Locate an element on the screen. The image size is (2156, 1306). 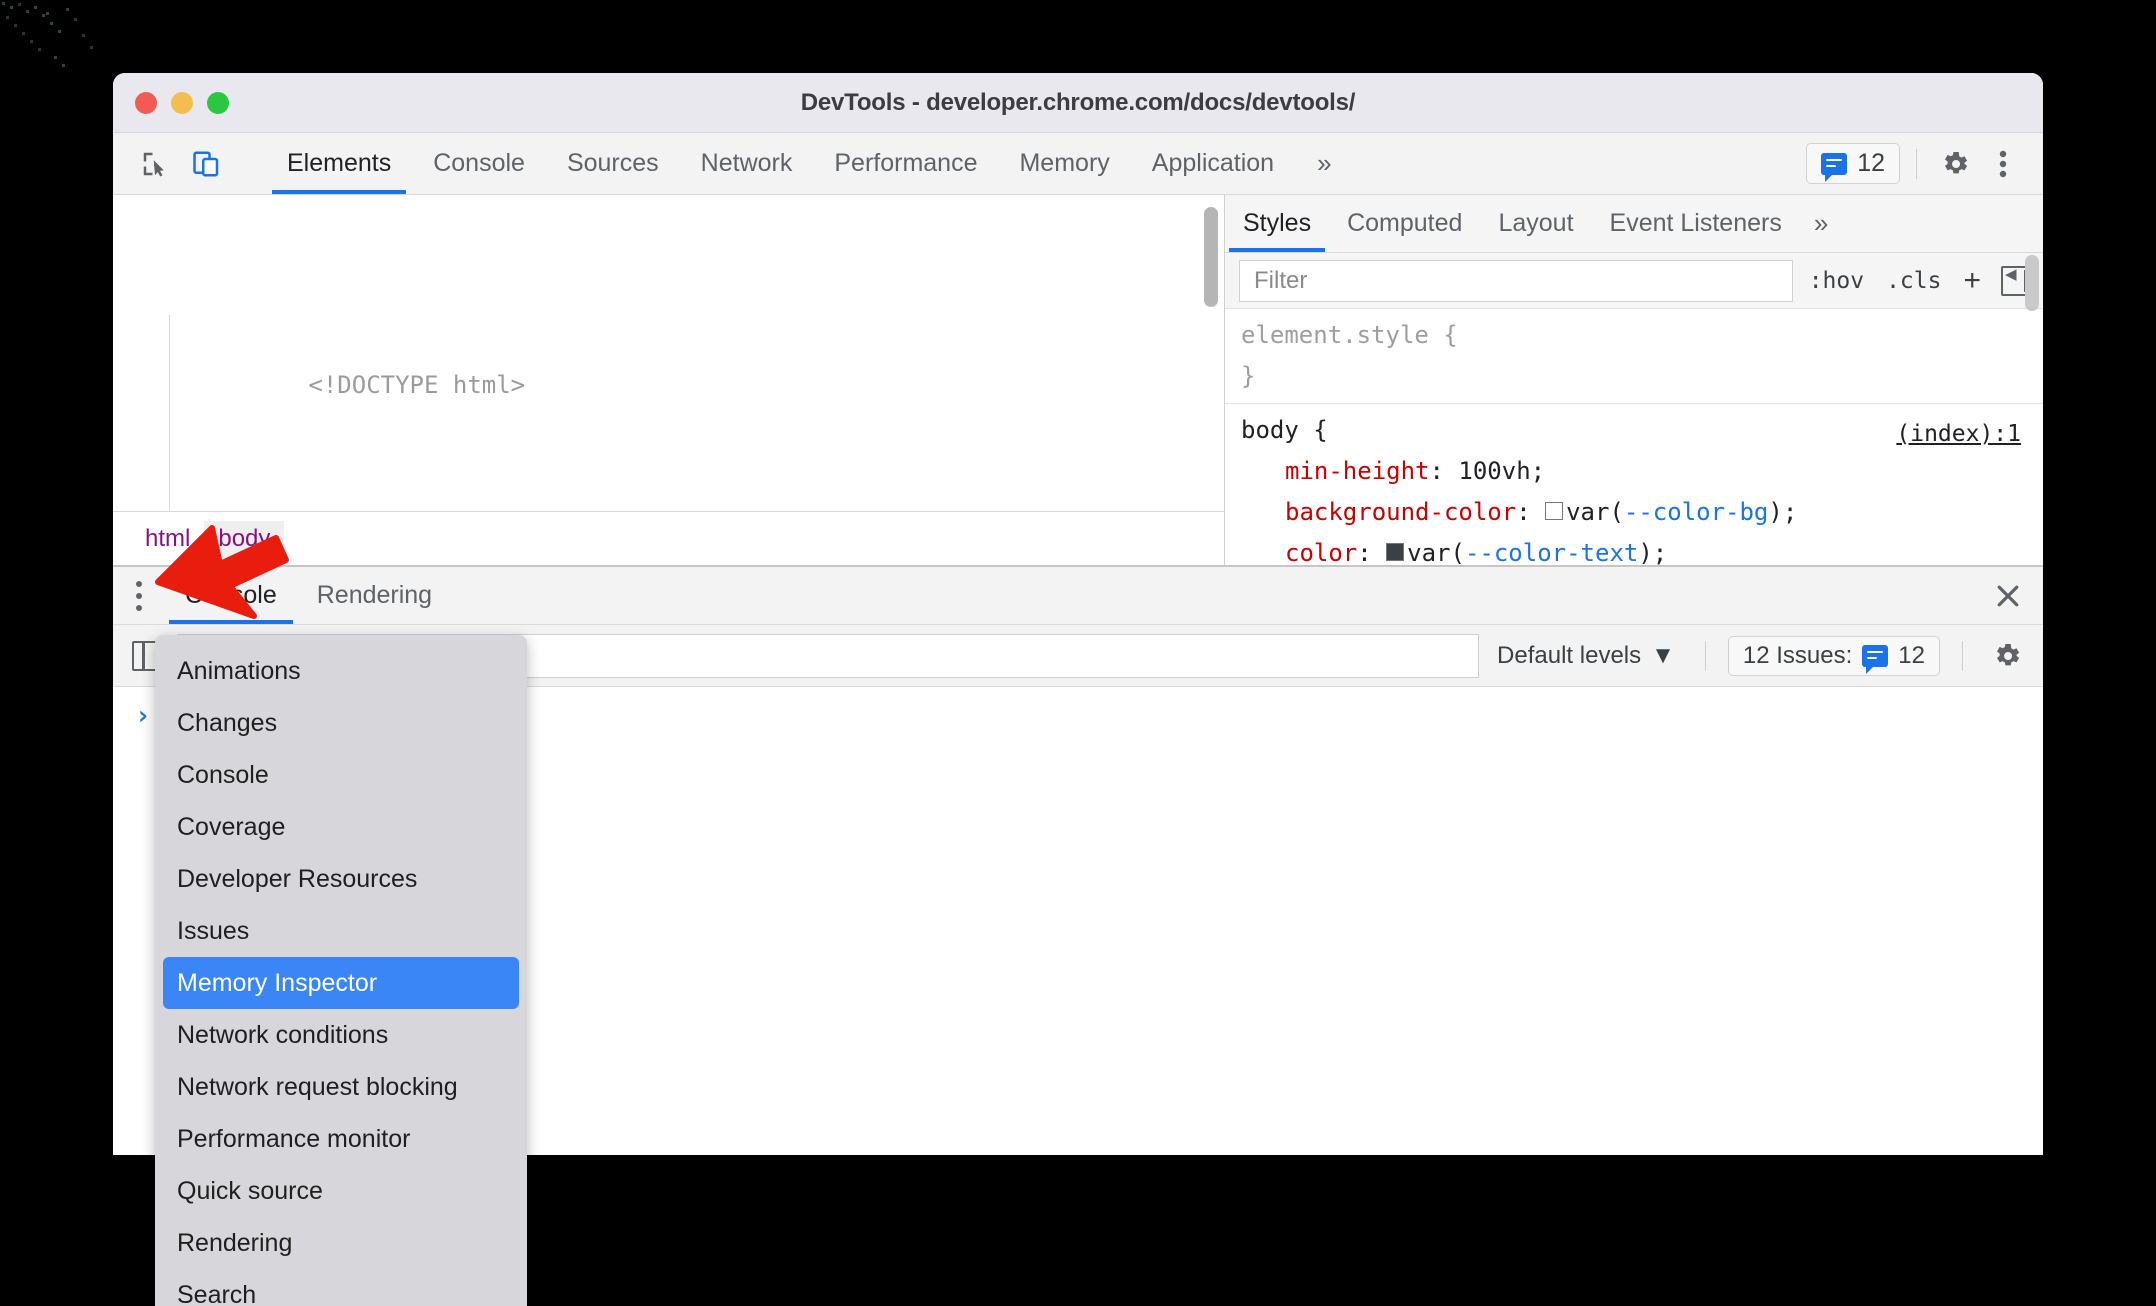
gear-icon is located at coordinates (1955, 164).